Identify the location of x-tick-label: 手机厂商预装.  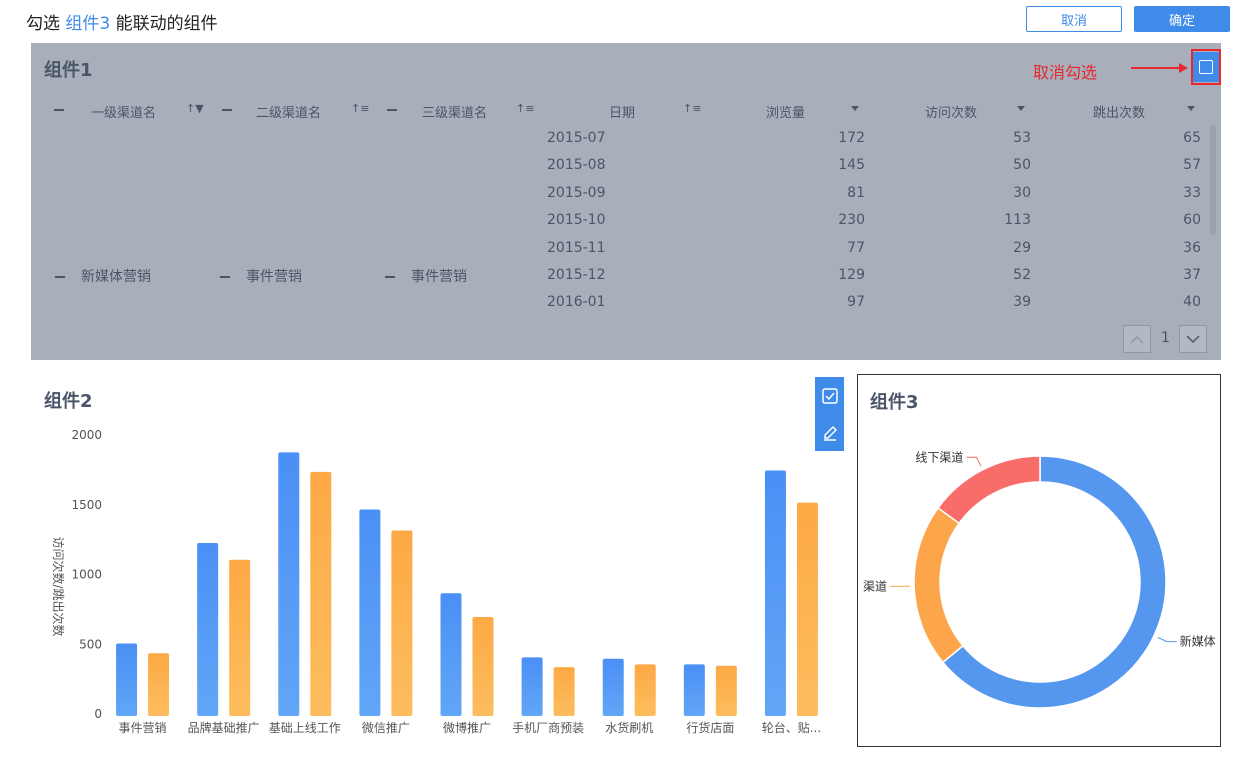
(548, 727).